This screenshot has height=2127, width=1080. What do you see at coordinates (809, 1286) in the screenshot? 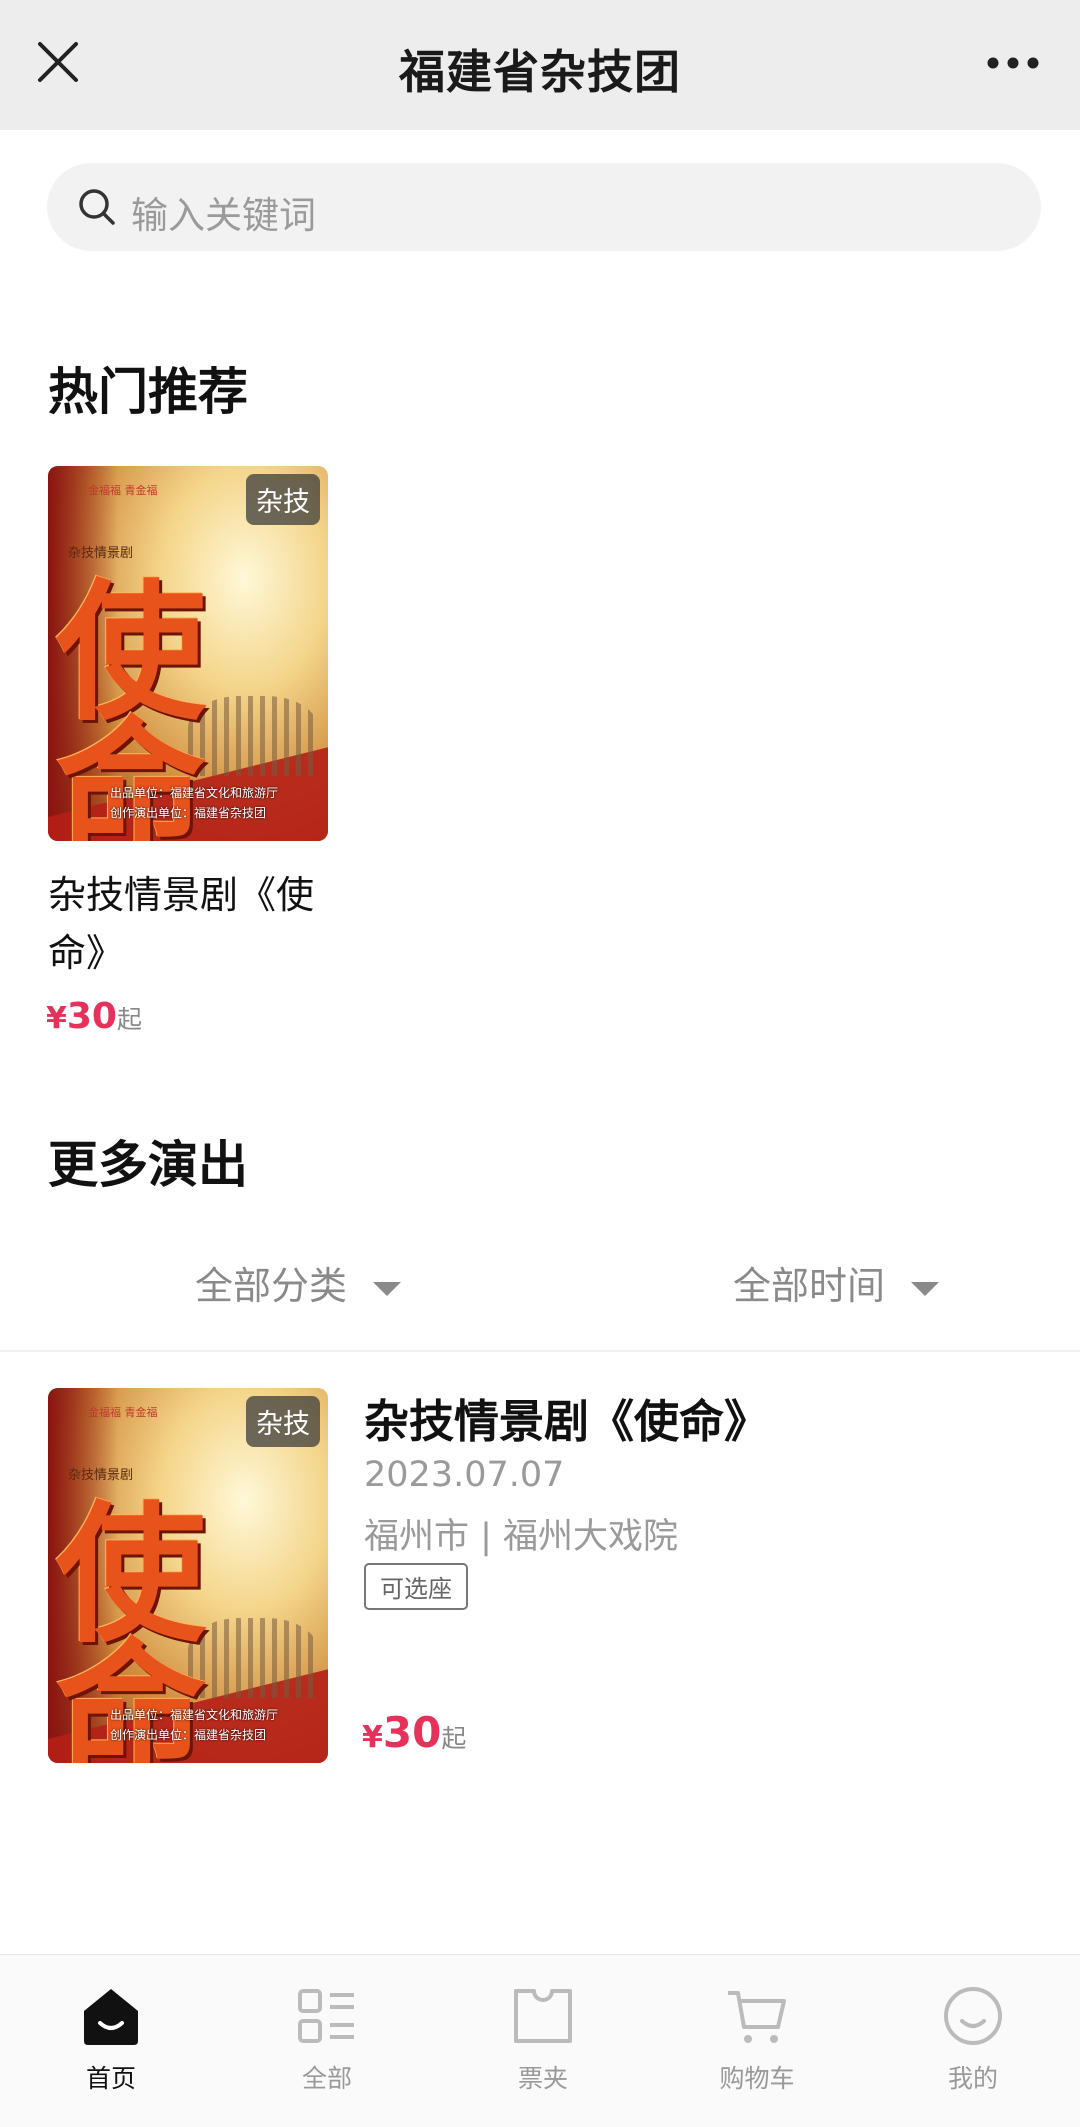
I see `time-filter-label: 全部时间` at bounding box center [809, 1286].